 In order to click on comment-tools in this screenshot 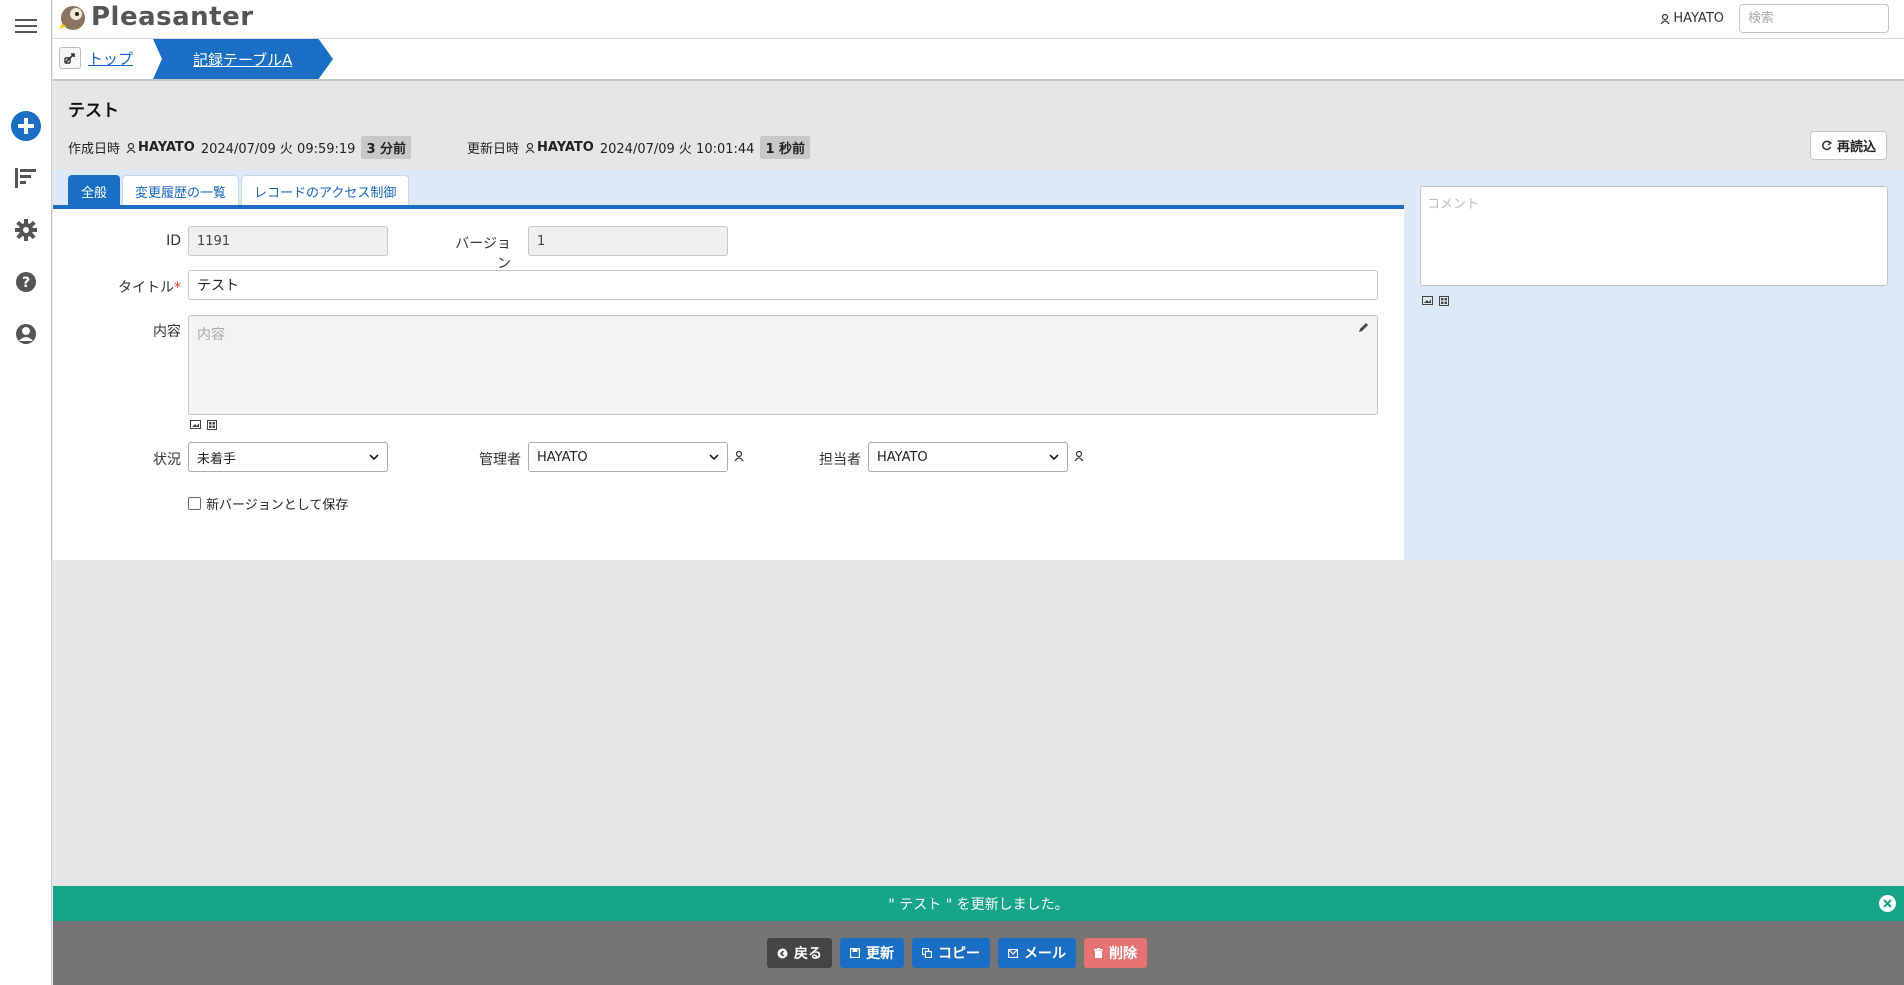, I will do `click(1435, 301)`.